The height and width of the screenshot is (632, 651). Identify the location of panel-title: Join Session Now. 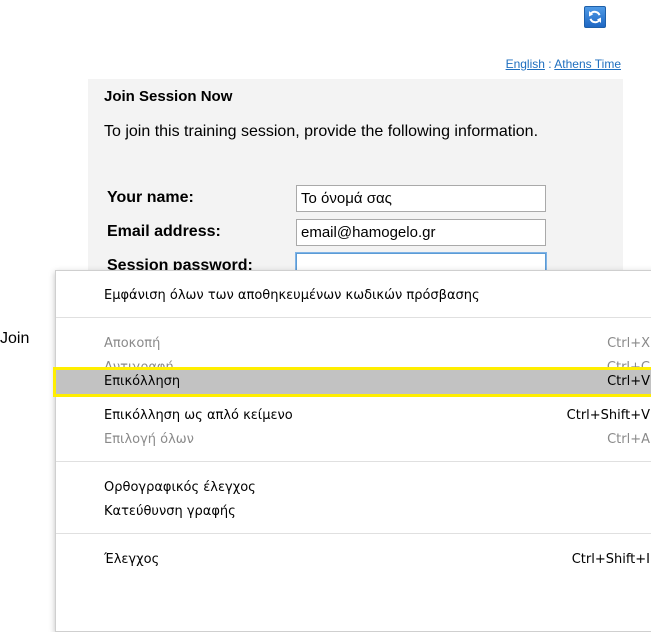
(168, 96).